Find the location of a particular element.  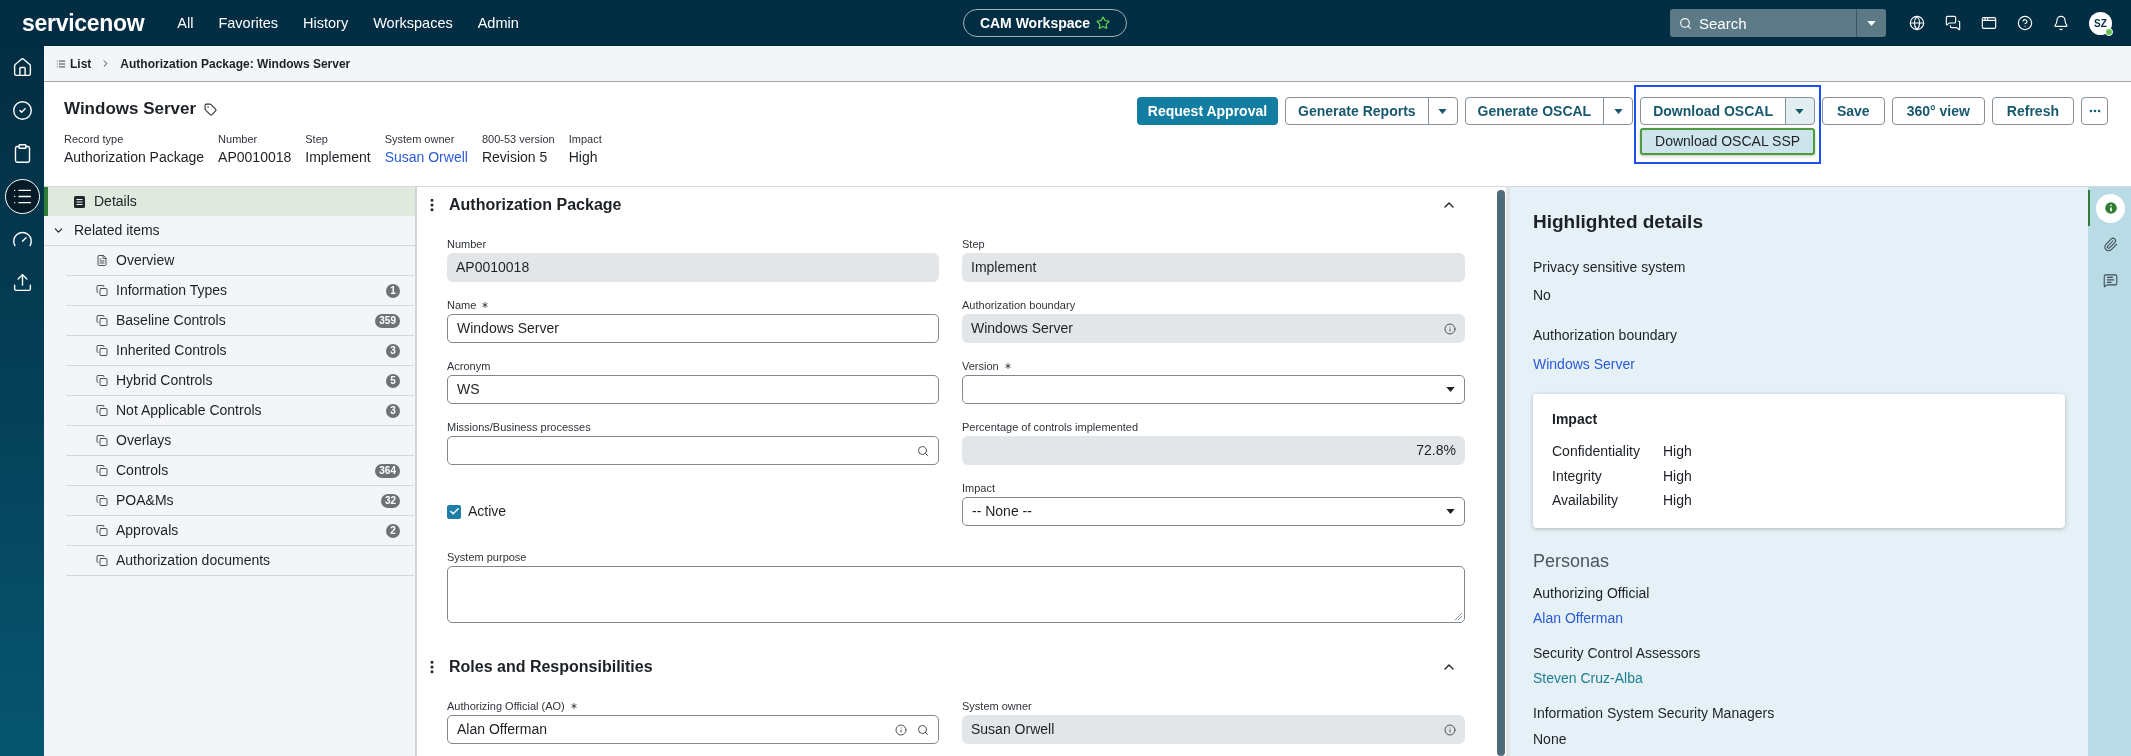

action-button: 360° view is located at coordinates (1938, 111).